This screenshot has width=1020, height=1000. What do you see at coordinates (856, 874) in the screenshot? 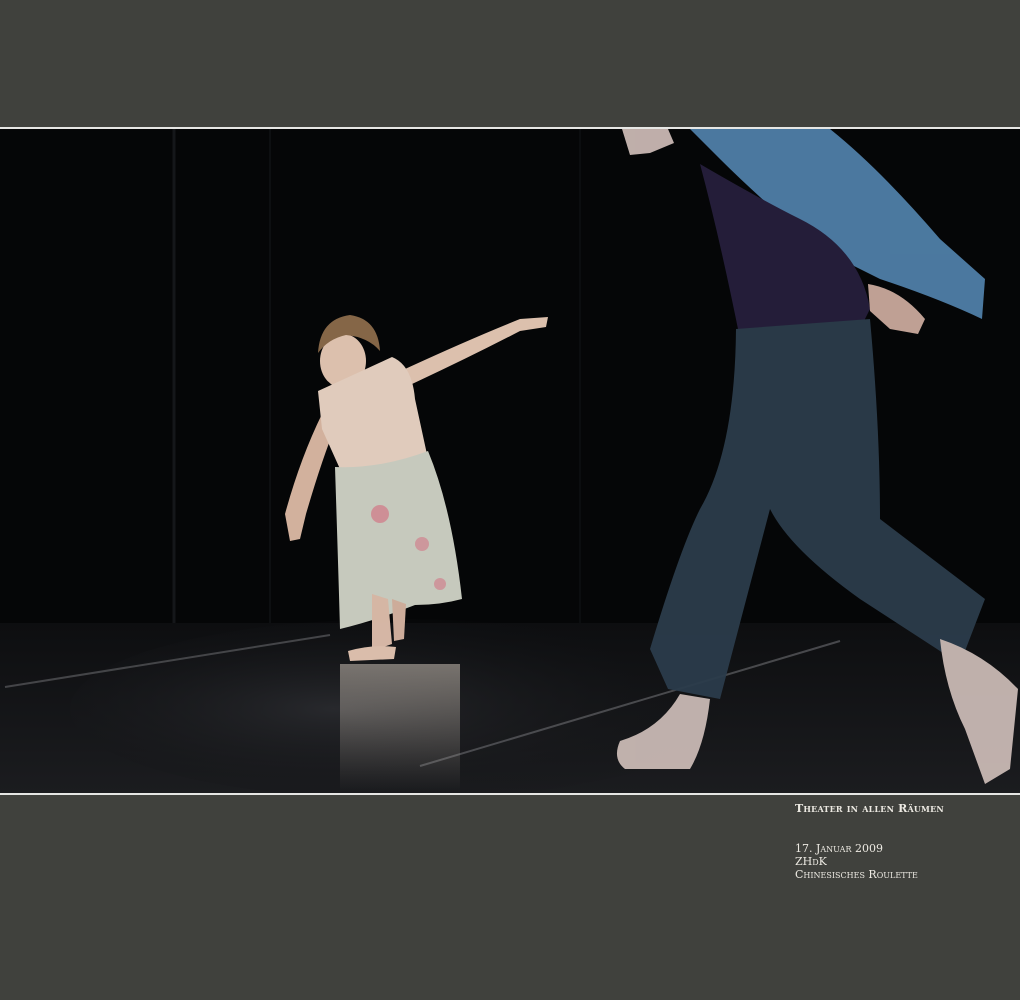
I see `caption-production: Chinesisches Roulette` at bounding box center [856, 874].